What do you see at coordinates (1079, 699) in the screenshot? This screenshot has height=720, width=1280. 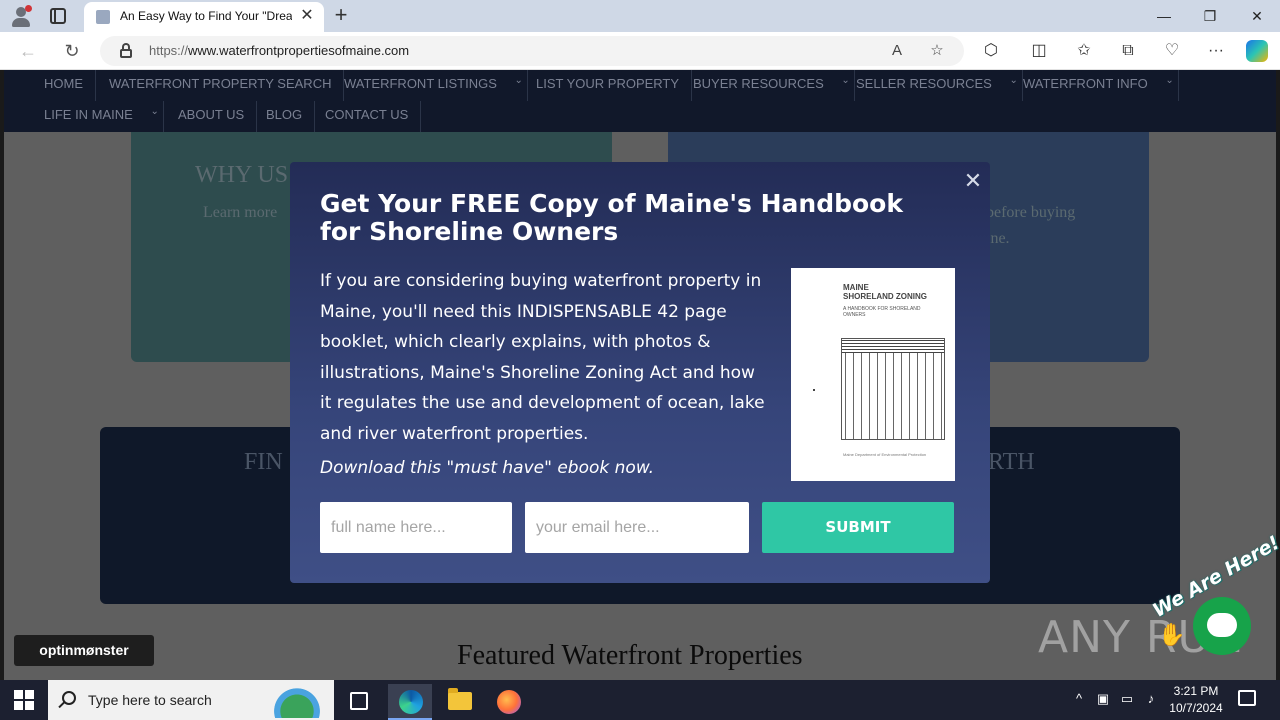 I see `chevron-up-icon: ^` at bounding box center [1079, 699].